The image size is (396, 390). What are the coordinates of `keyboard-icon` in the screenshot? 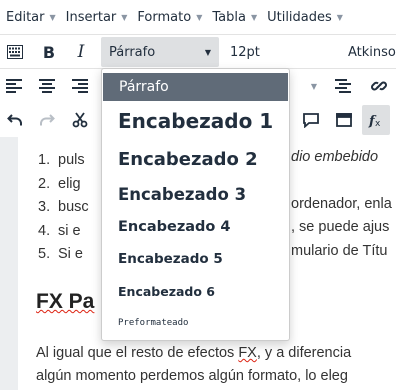 It's located at (15, 52).